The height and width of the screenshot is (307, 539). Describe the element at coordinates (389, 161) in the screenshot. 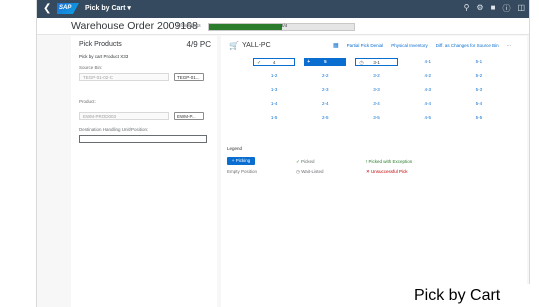

I see `legend-picked-exception: ! Picked with Exception` at that location.